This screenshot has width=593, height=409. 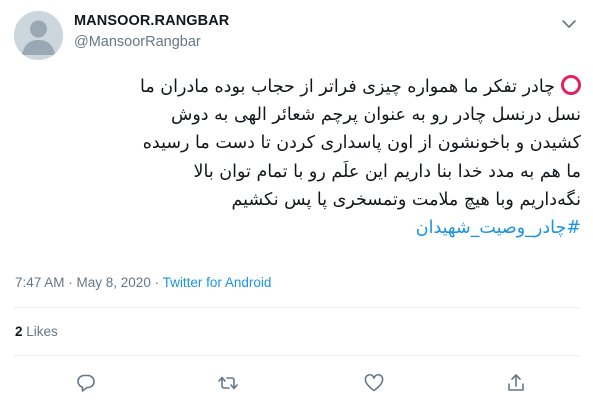 I want to click on tweet-time: 7:47 AM, so click(x=40, y=282).